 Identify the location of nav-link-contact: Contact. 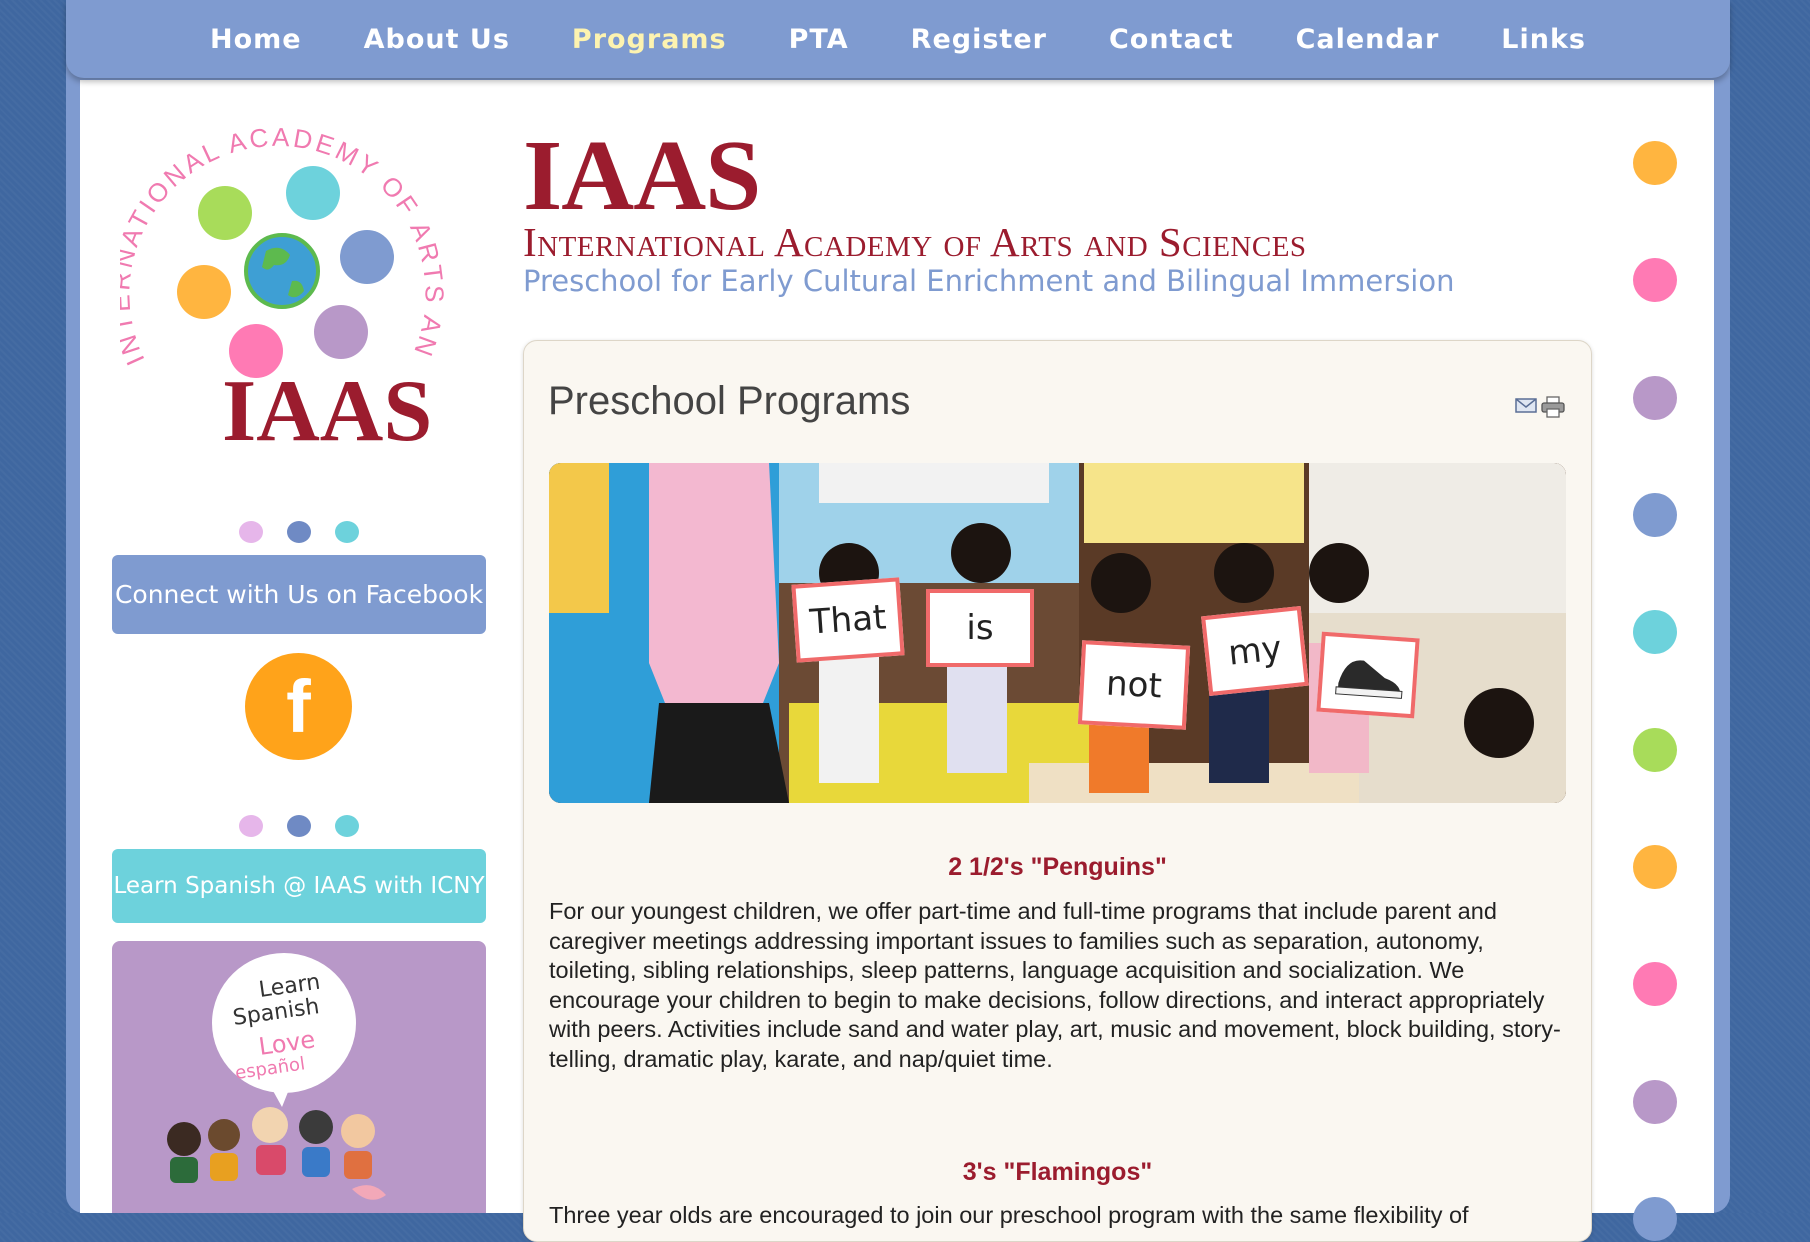
(1171, 39).